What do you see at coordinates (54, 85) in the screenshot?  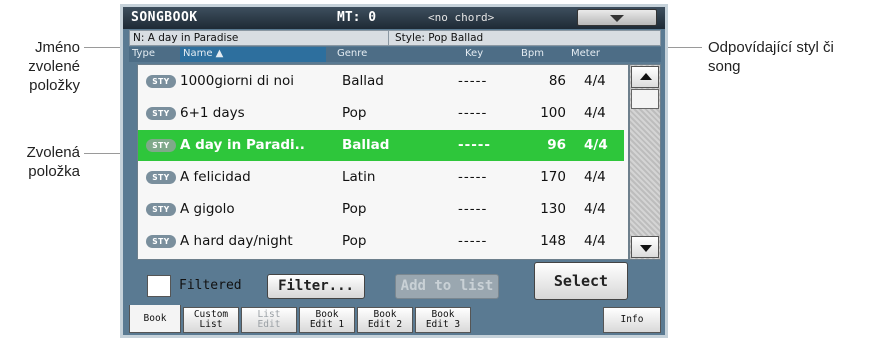 I see `callout-line: položky` at bounding box center [54, 85].